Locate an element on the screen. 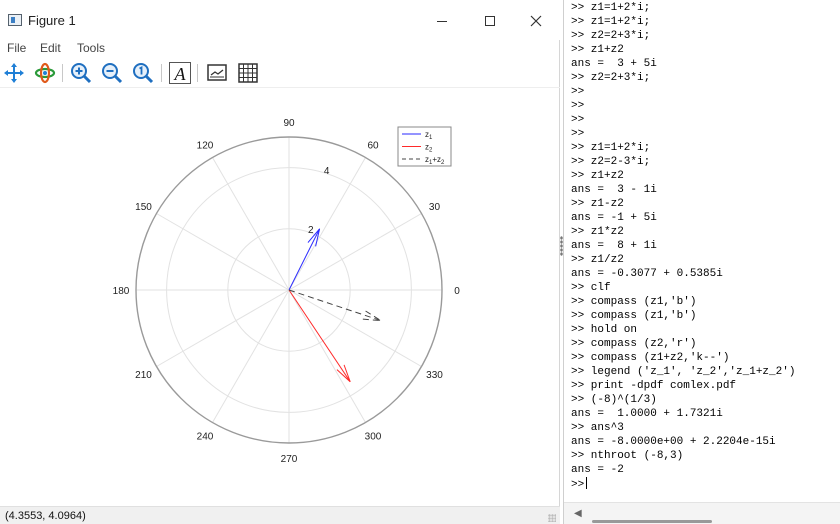  toggle-axes-button is located at coordinates (217, 73).